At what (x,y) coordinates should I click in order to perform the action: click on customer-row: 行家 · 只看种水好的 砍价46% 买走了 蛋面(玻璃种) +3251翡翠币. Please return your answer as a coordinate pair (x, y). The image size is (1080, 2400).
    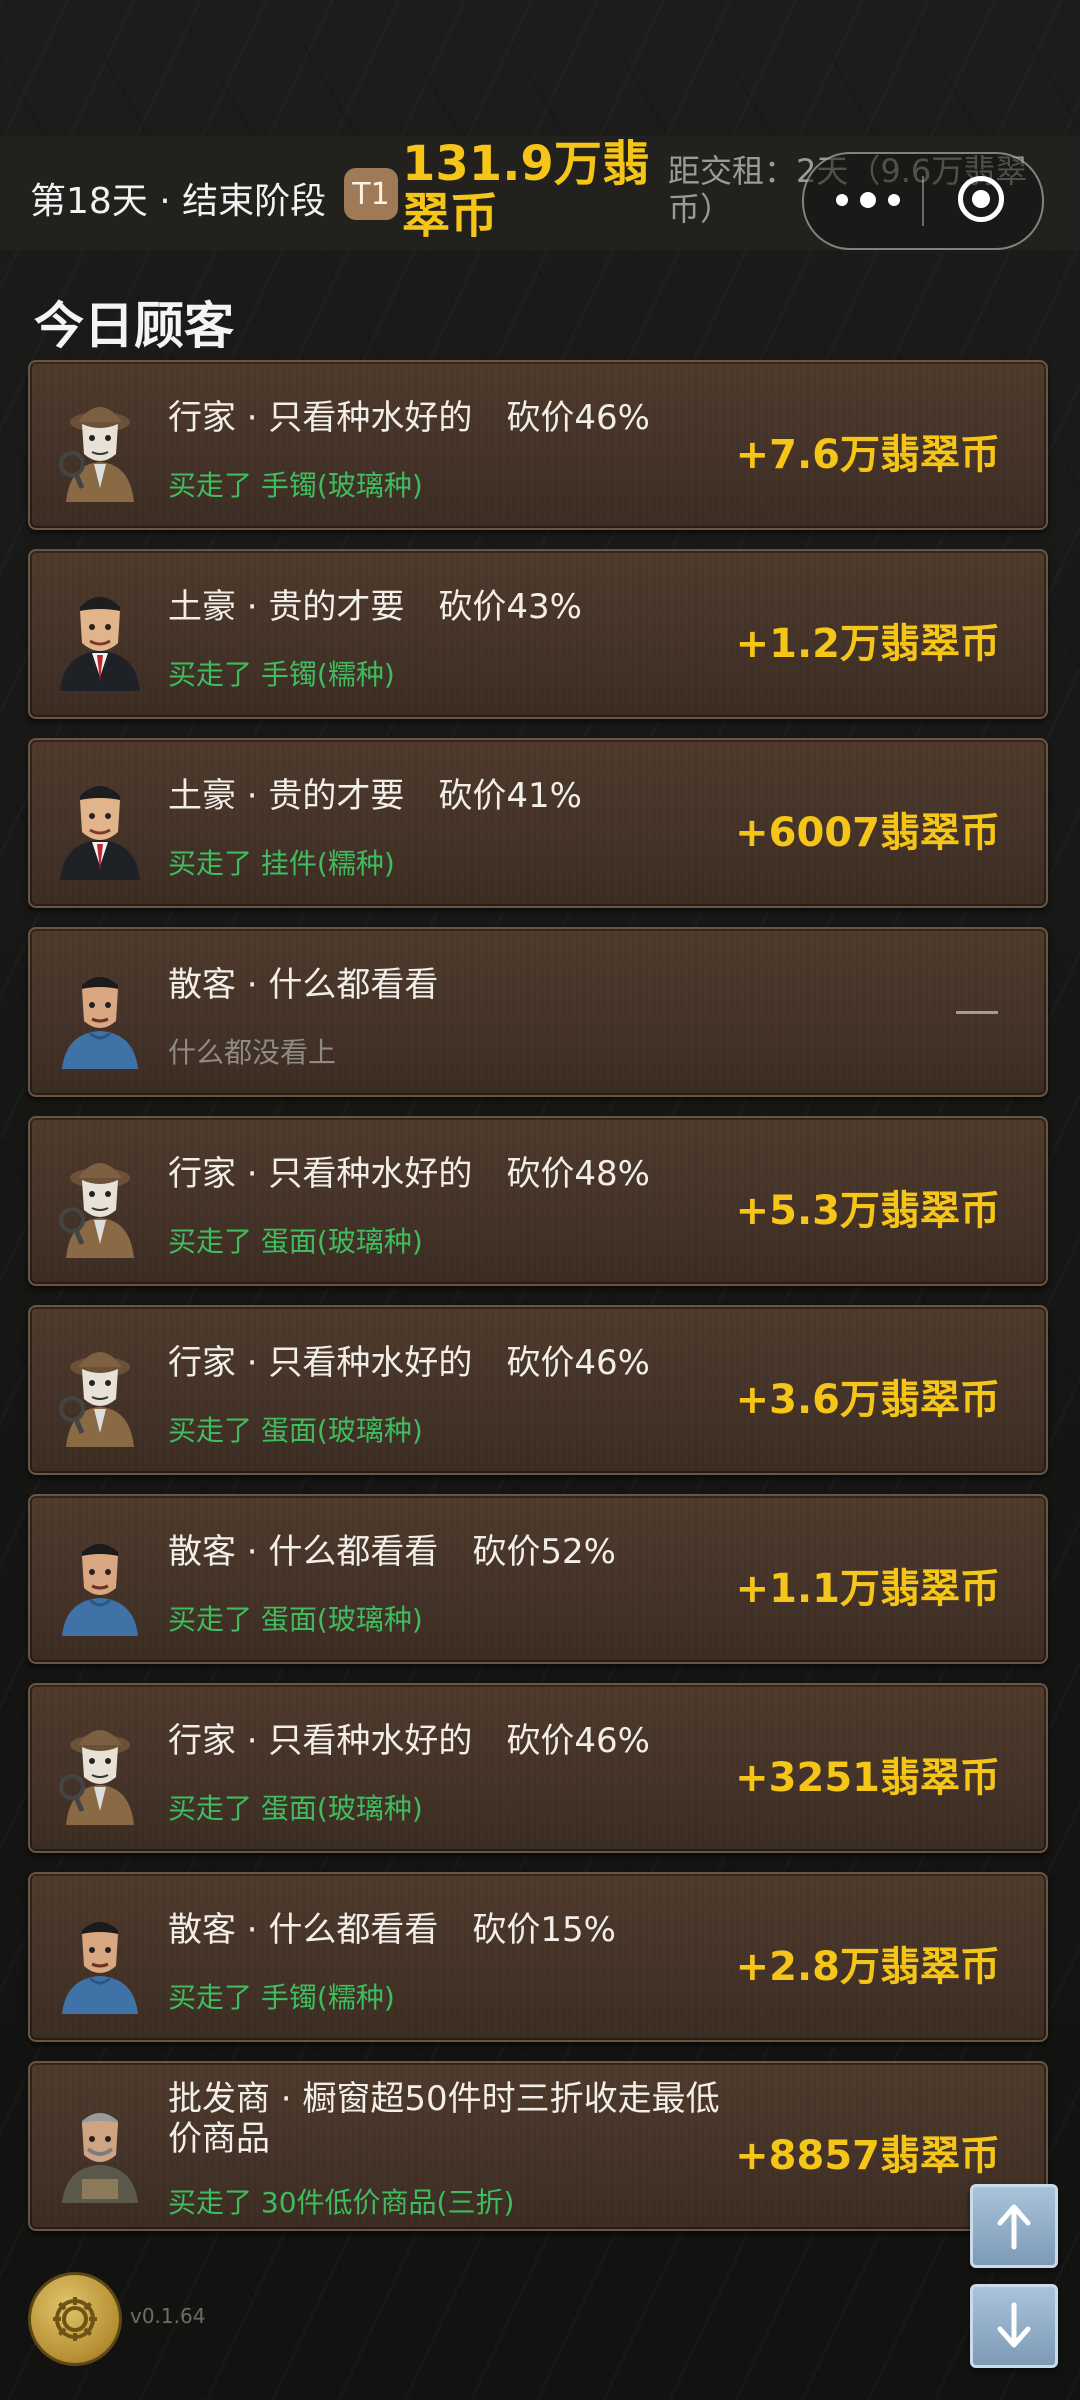
    Looking at the image, I should click on (538, 1768).